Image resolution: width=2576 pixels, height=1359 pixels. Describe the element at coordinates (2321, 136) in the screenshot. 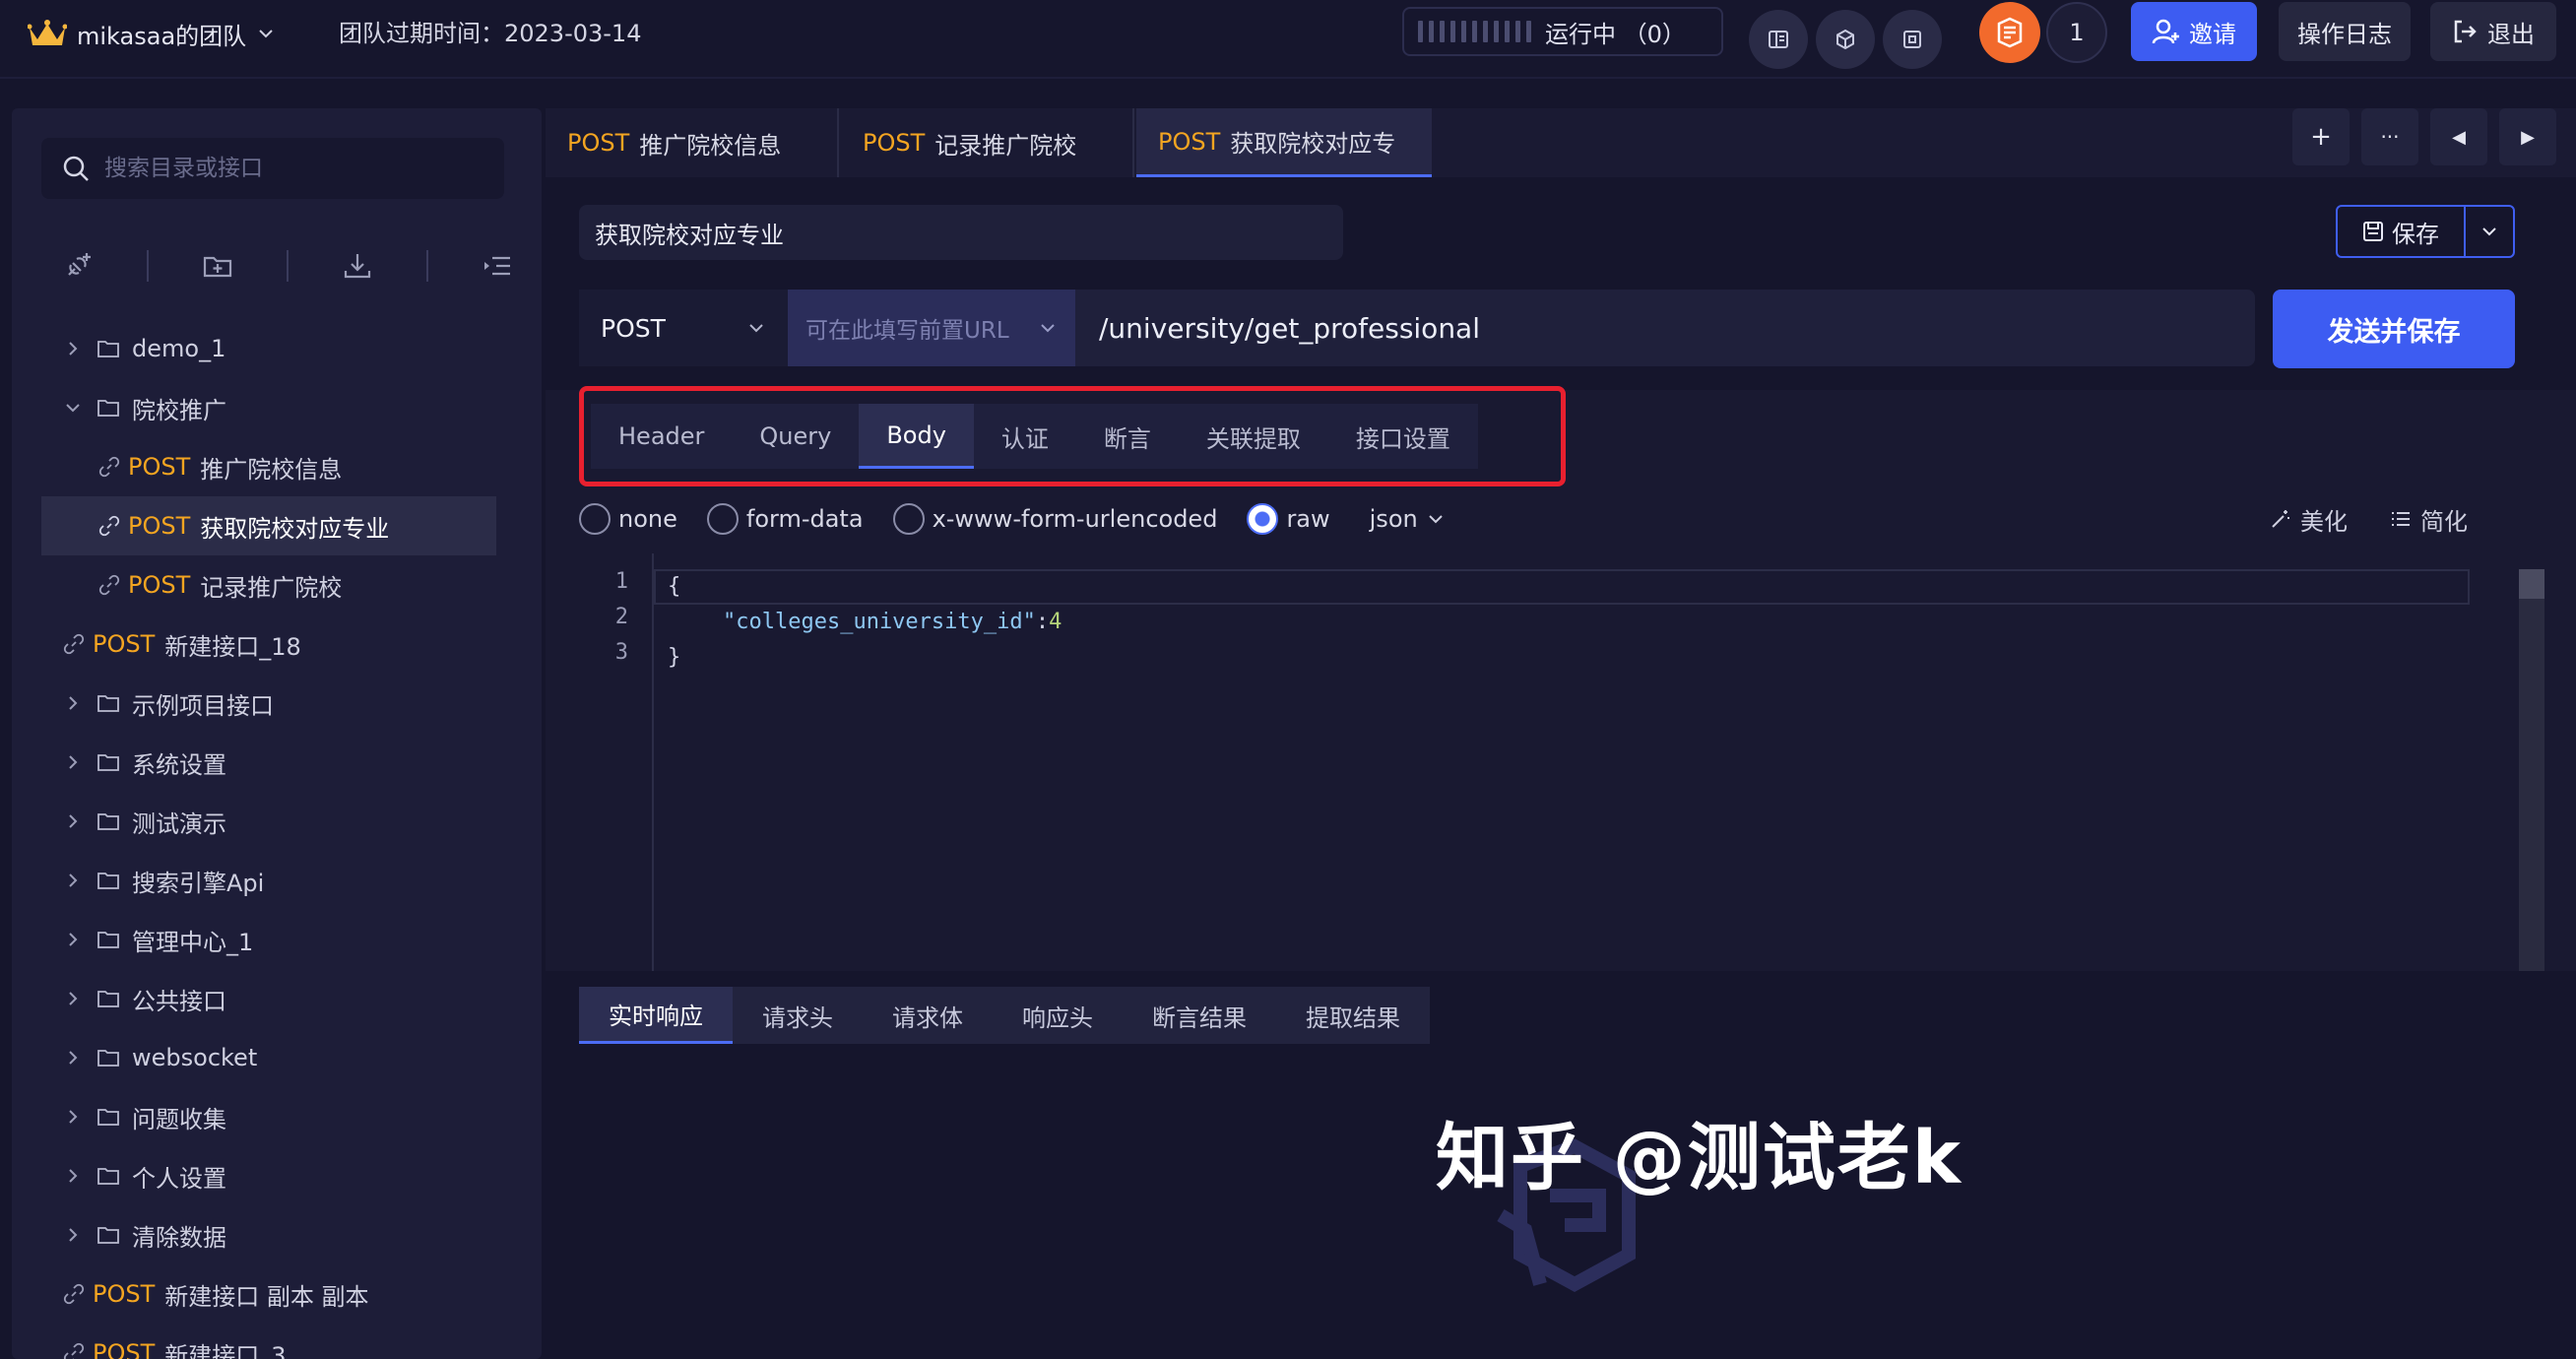

I see `add-tab-button: +` at that location.